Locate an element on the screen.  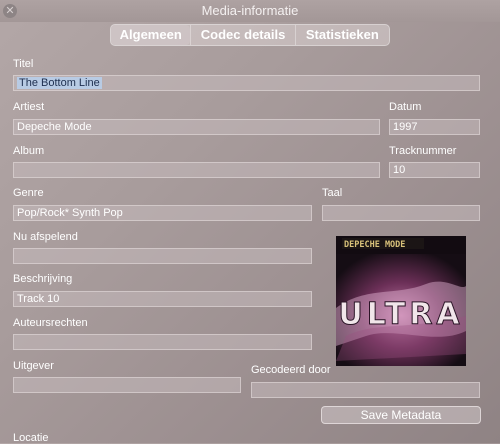
tab-statistieken: Statistieken is located at coordinates (341, 35).